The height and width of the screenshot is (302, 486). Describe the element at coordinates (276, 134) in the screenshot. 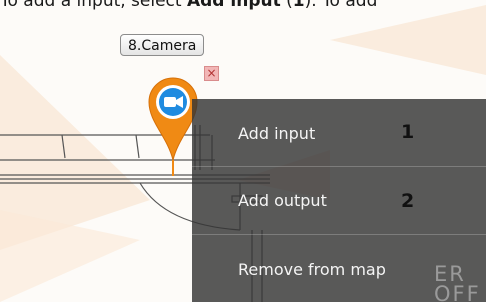

I see `menu-item-add-input: Add input` at that location.